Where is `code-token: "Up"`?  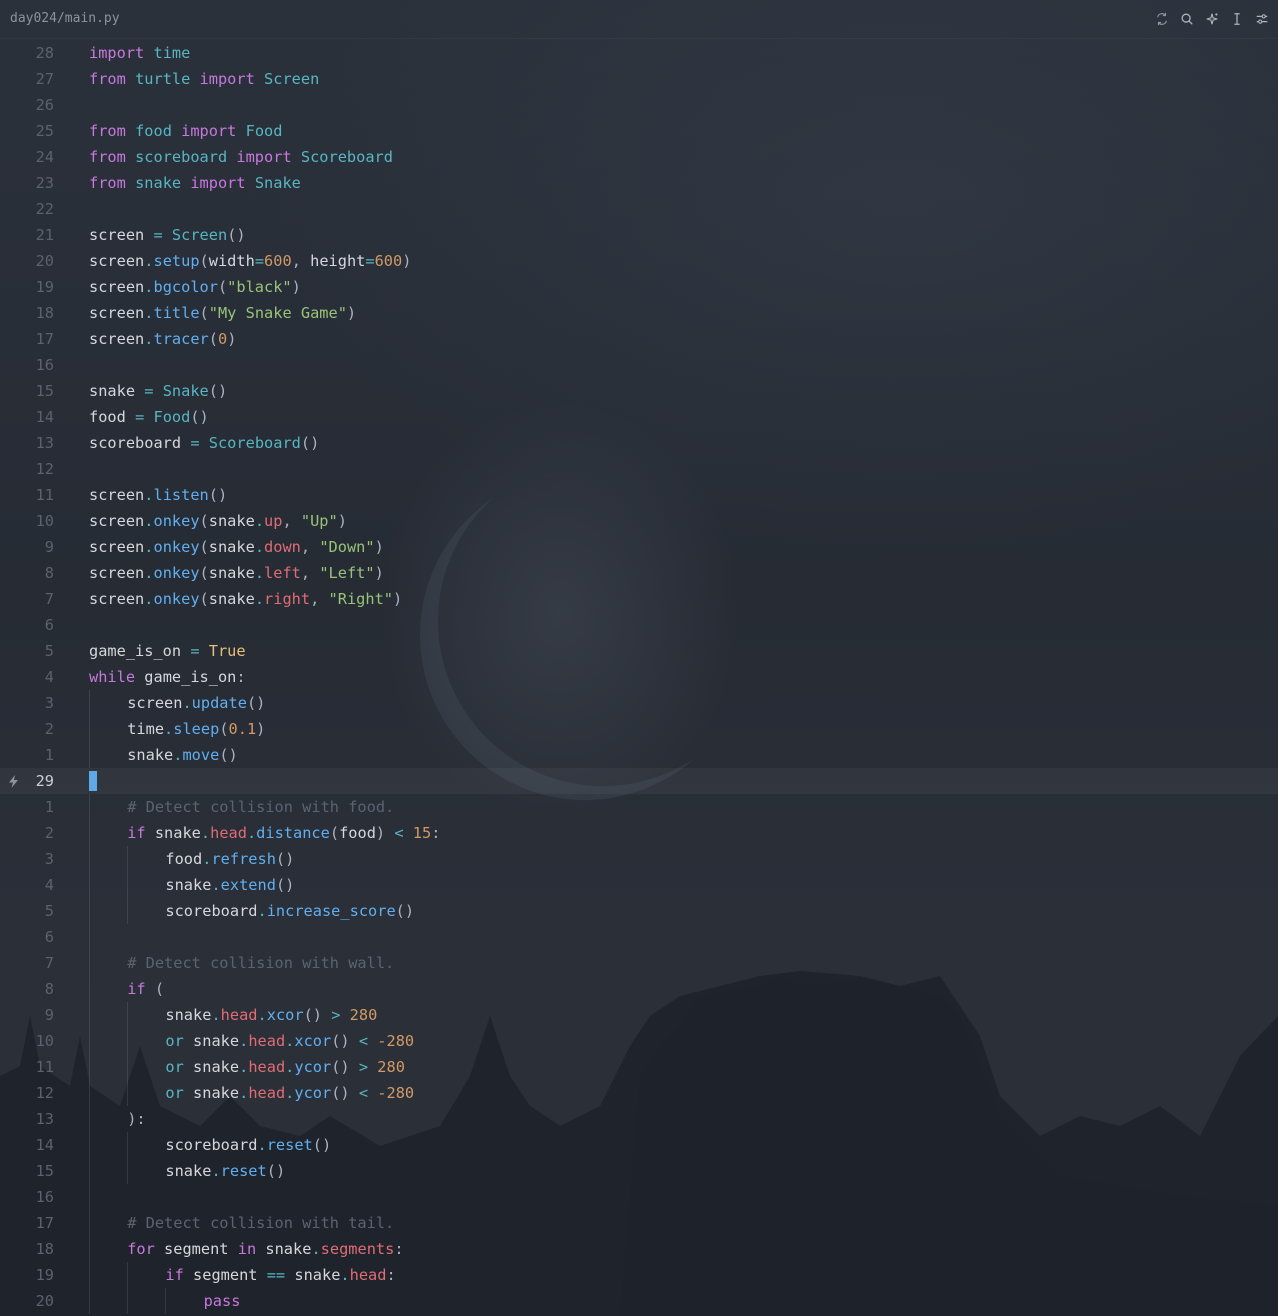 code-token: "Up" is located at coordinates (319, 521).